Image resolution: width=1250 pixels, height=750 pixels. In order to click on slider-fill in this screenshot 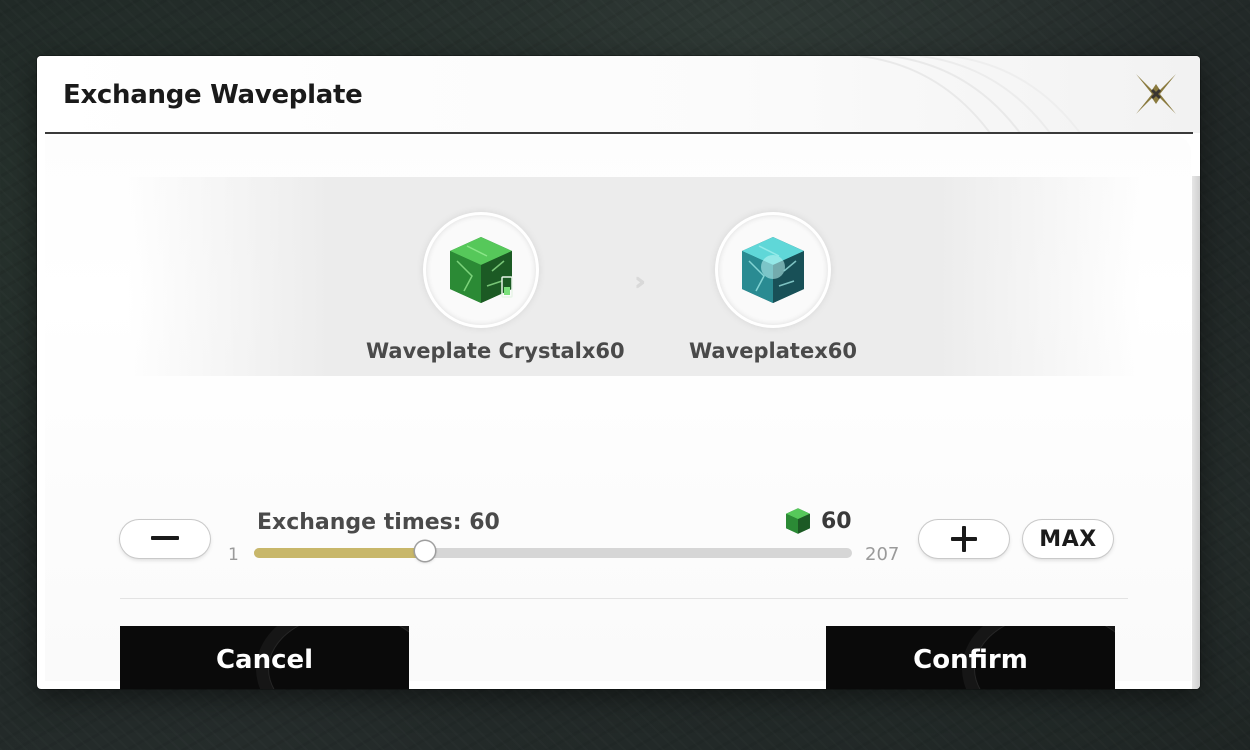, I will do `click(339, 553)`.